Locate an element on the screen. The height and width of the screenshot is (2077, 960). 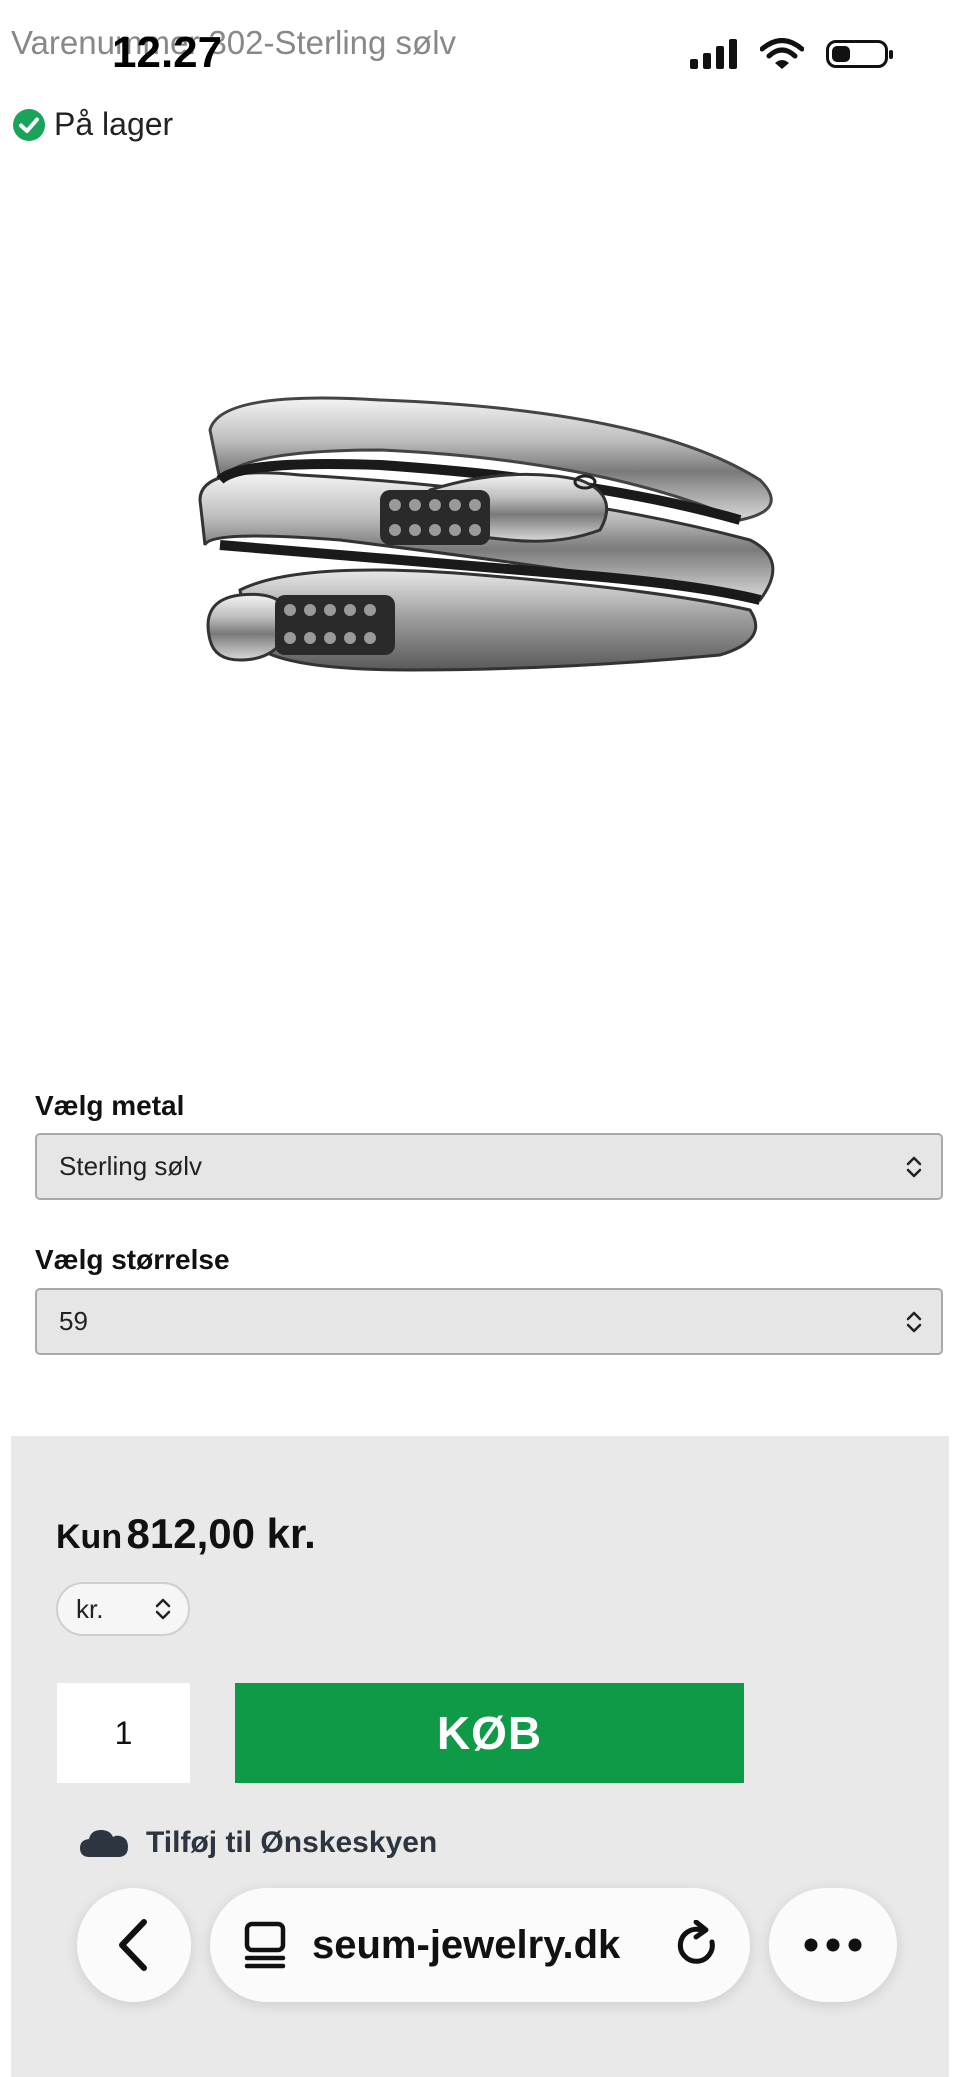
status-time: 12.27 is located at coordinates (167, 52).